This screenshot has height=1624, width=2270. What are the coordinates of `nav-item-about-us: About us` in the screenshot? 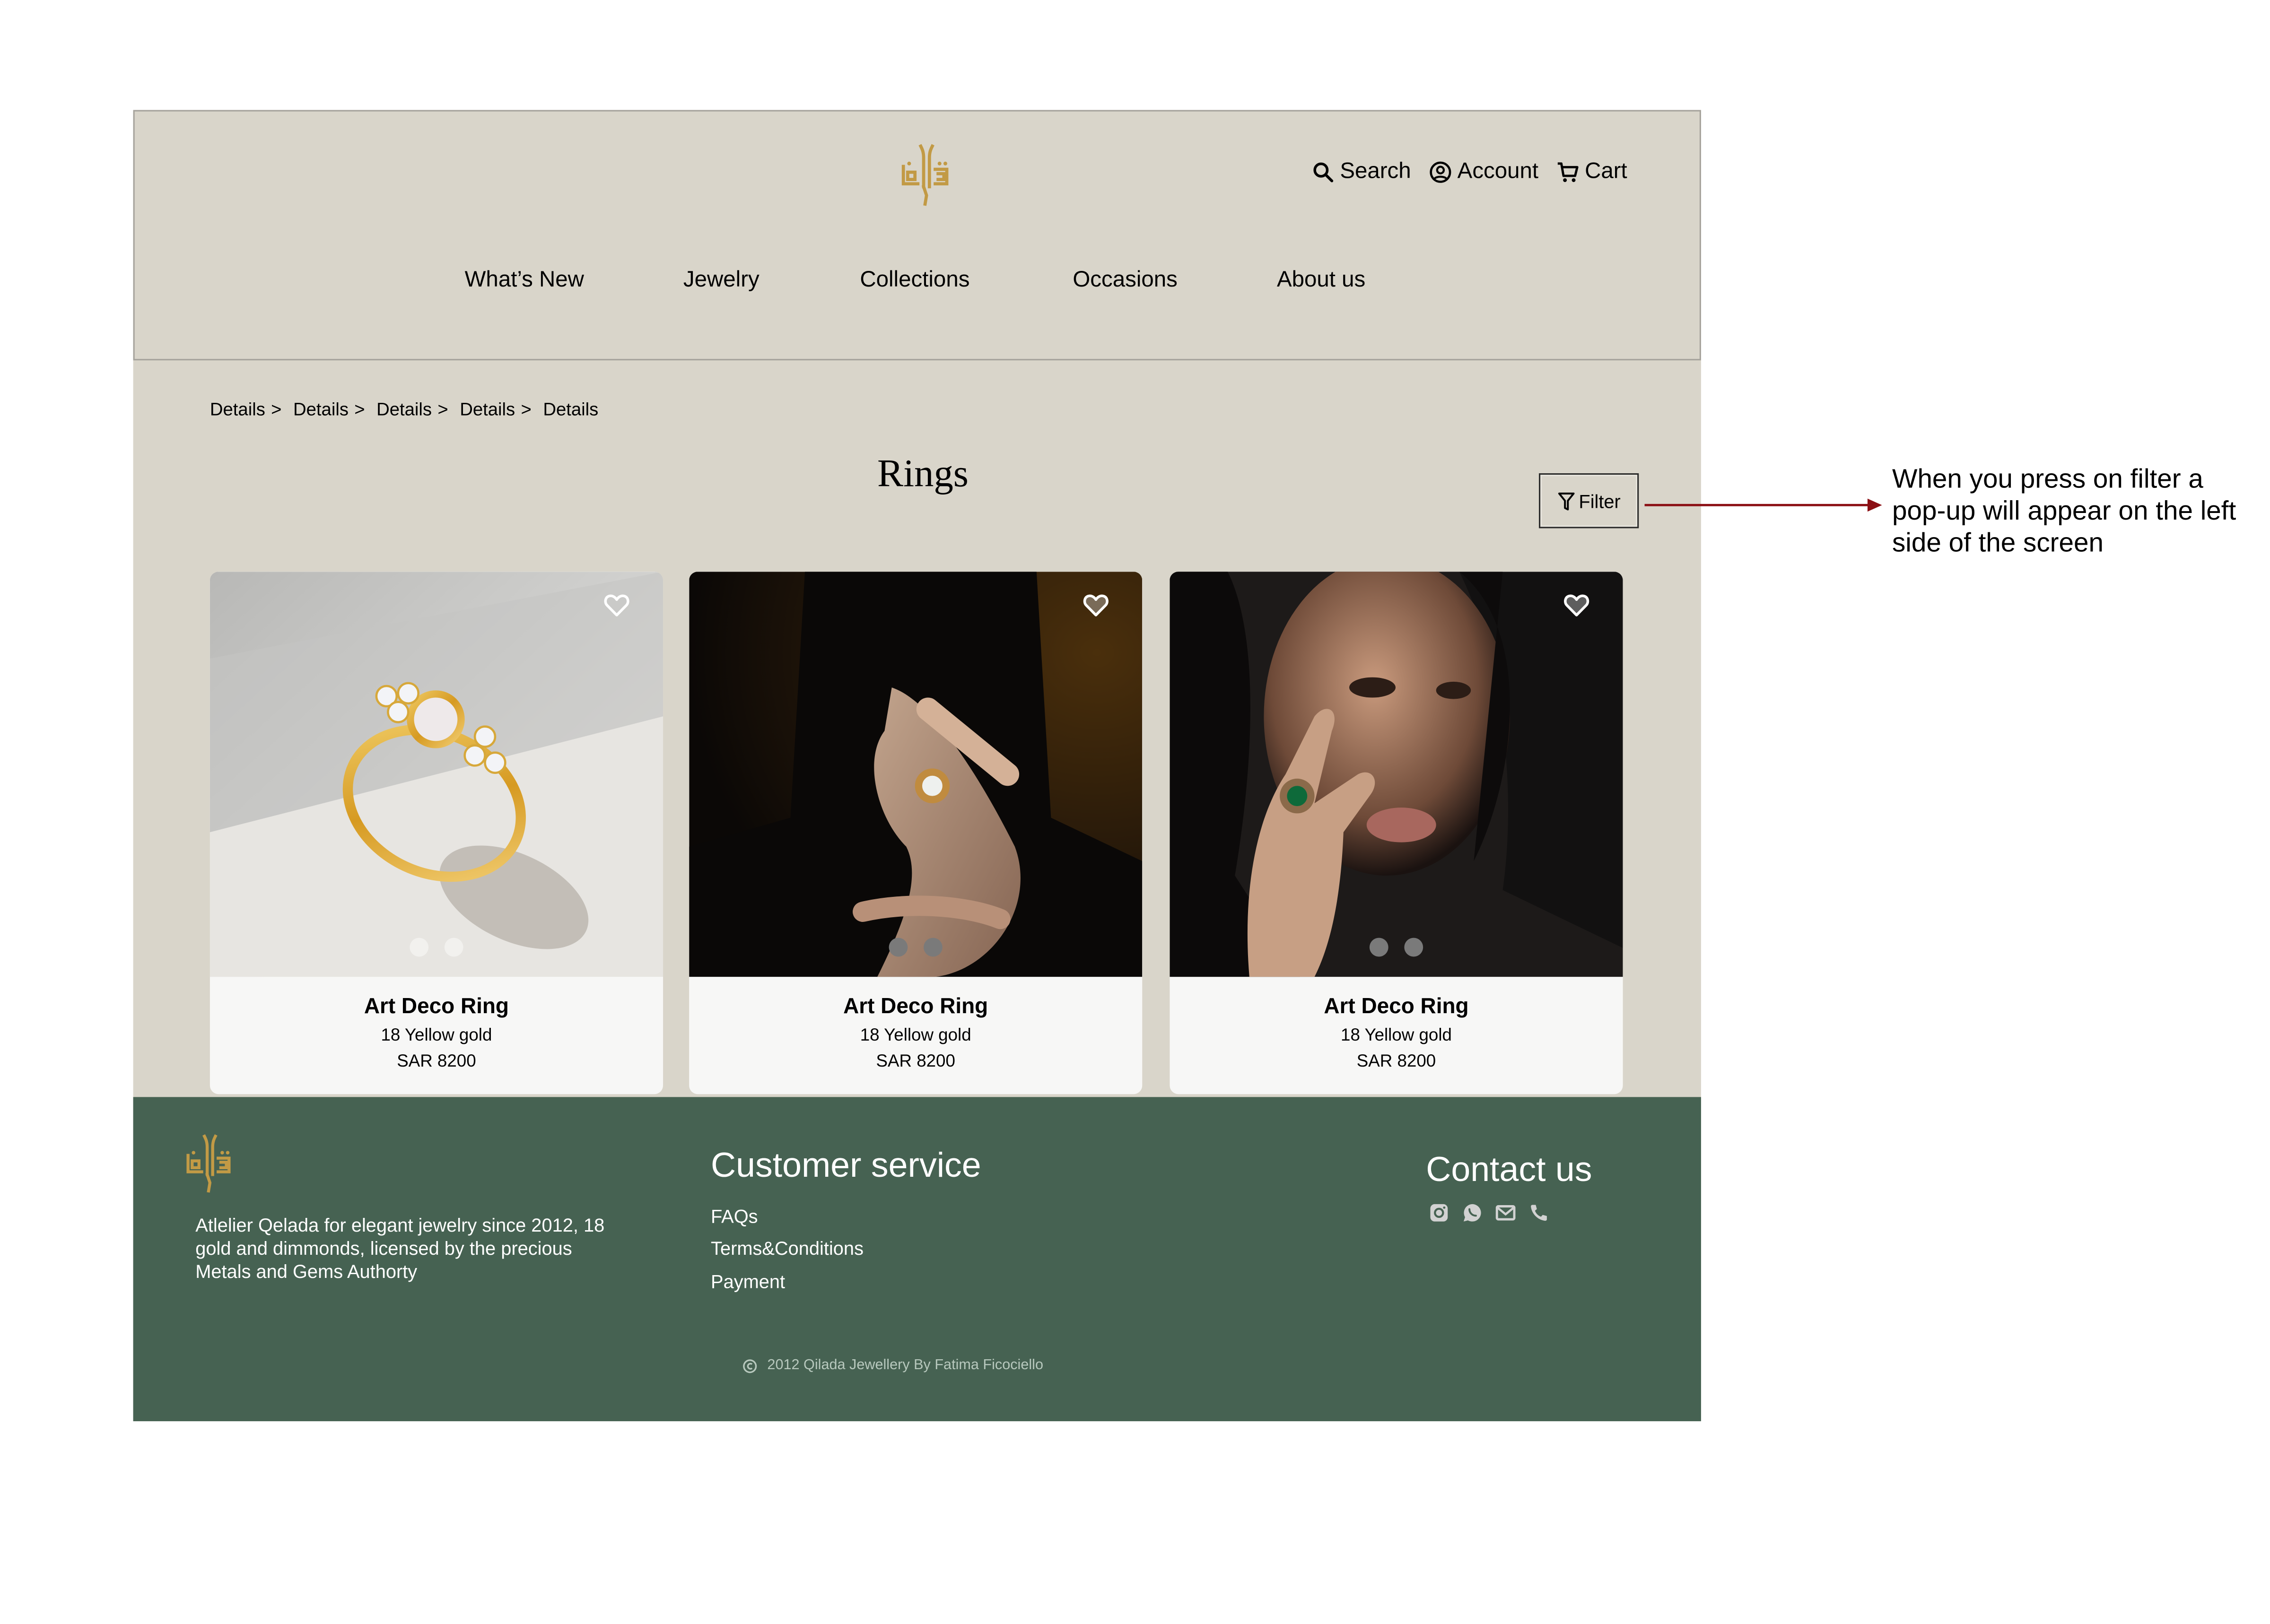 It's located at (1321, 281).